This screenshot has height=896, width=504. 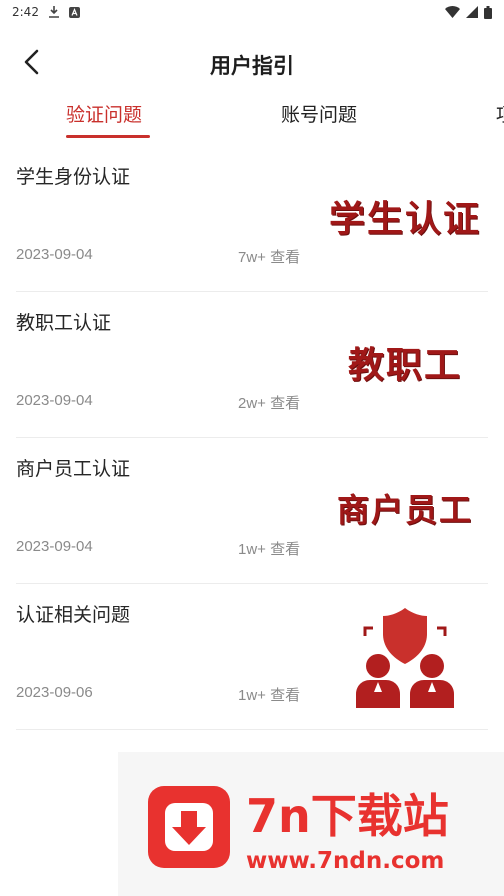 I want to click on tab-bar: 验证问题 账号问题 项, so click(x=252, y=121).